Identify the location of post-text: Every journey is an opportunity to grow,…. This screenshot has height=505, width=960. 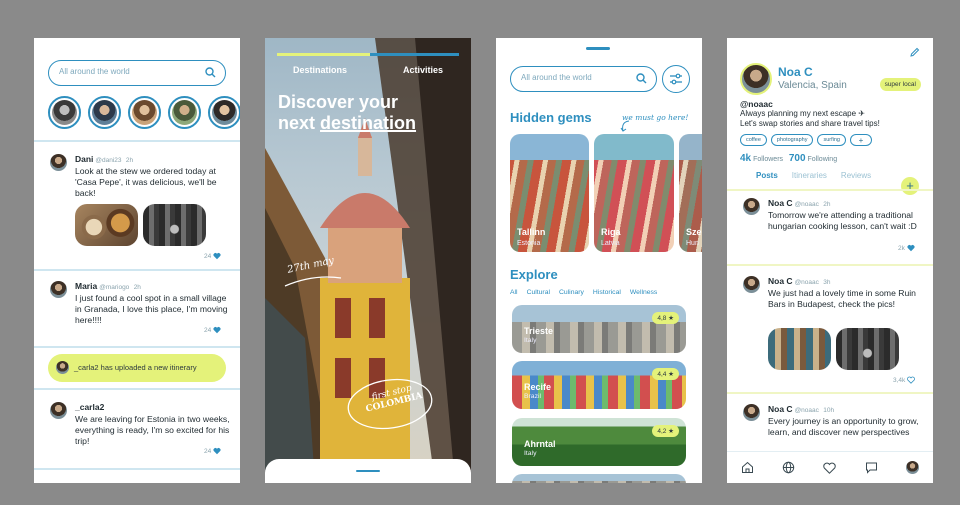
(843, 426).